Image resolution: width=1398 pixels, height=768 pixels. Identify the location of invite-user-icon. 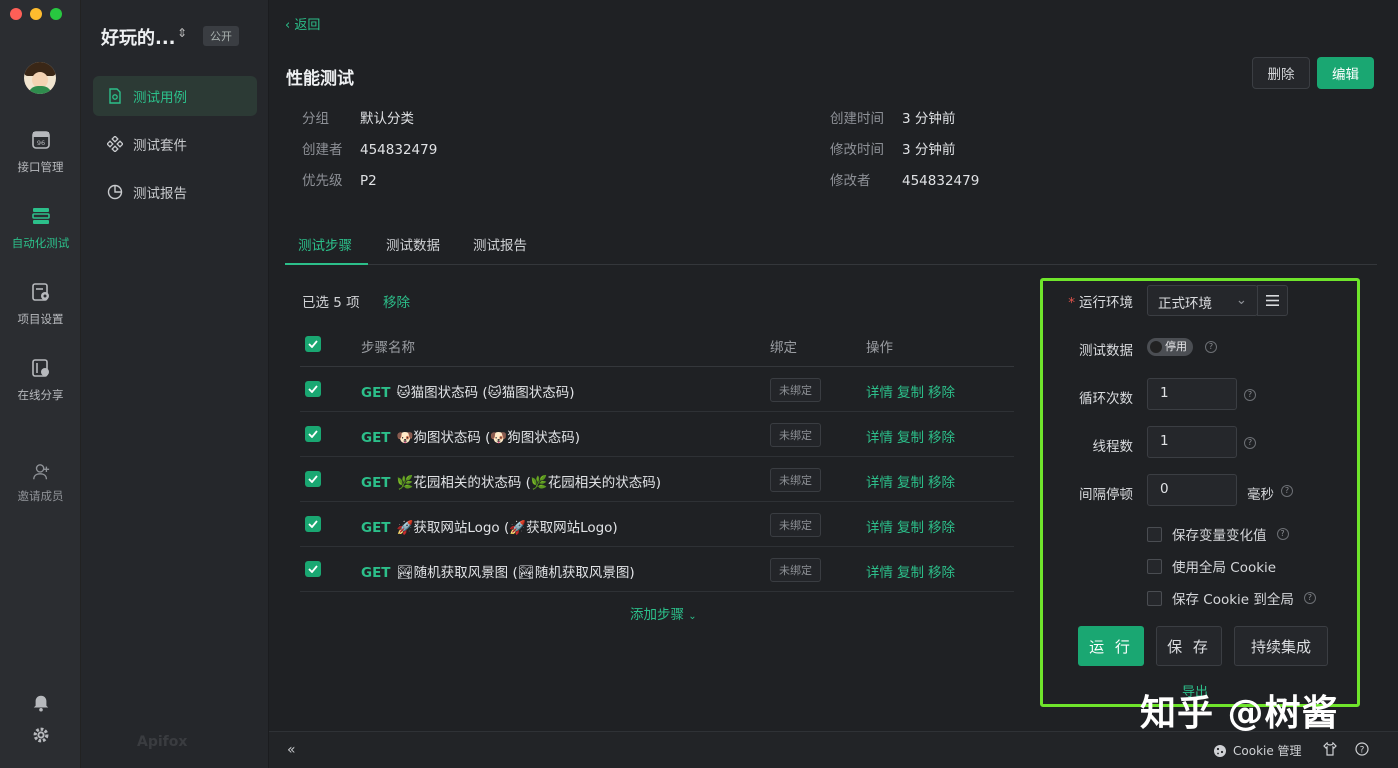
(40, 472).